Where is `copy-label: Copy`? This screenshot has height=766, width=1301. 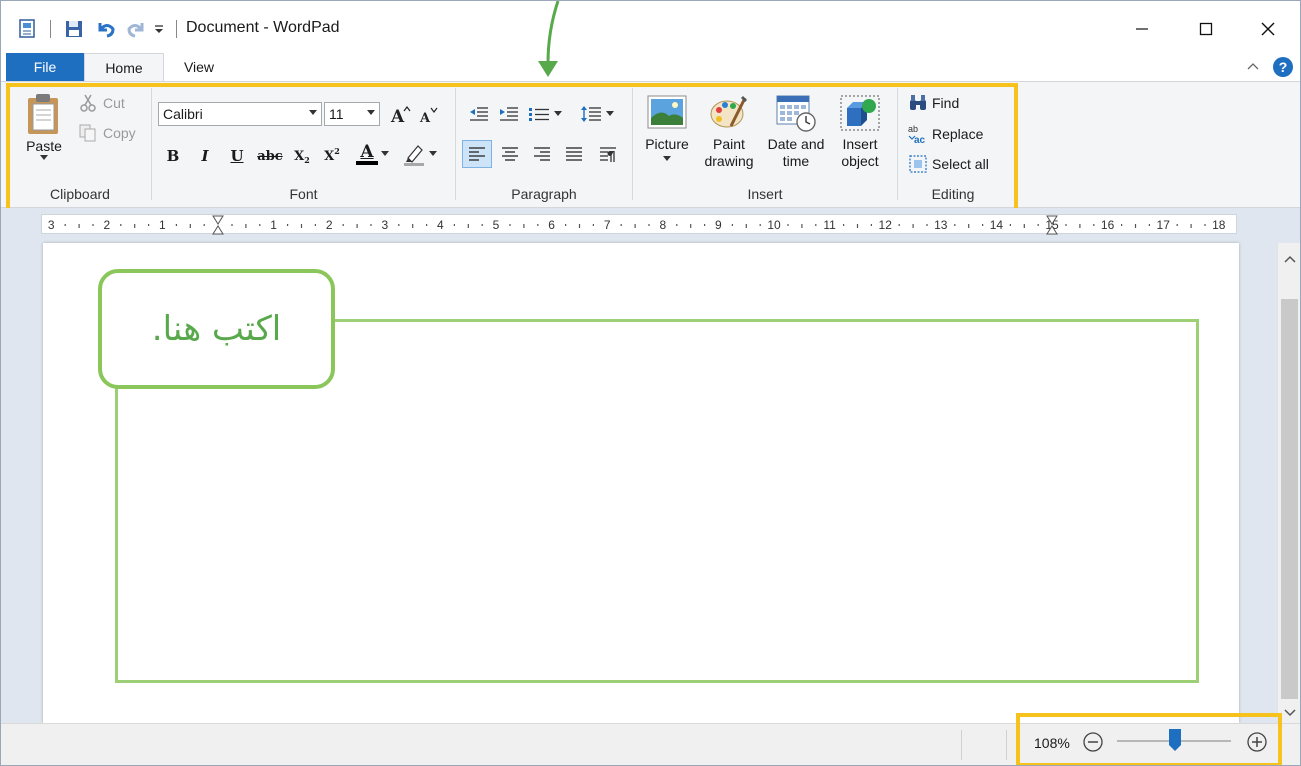
copy-label: Copy is located at coordinates (119, 133).